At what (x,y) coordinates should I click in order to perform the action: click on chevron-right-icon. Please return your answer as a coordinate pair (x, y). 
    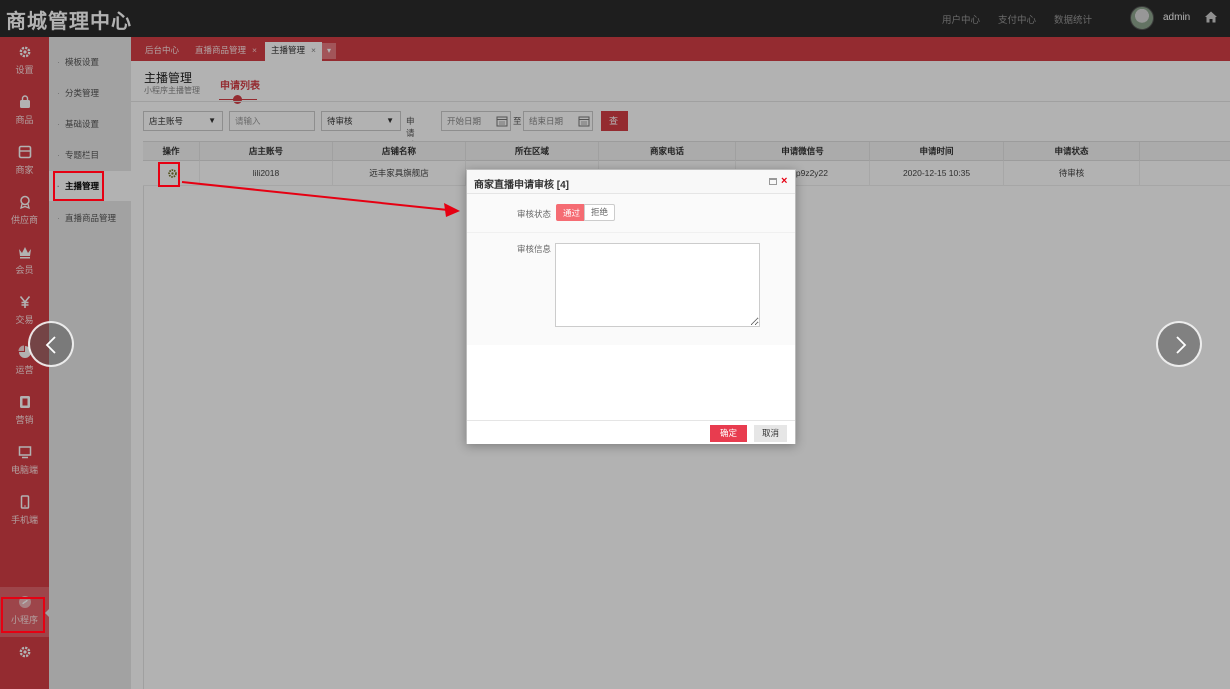
    Looking at the image, I should click on (1181, 345).